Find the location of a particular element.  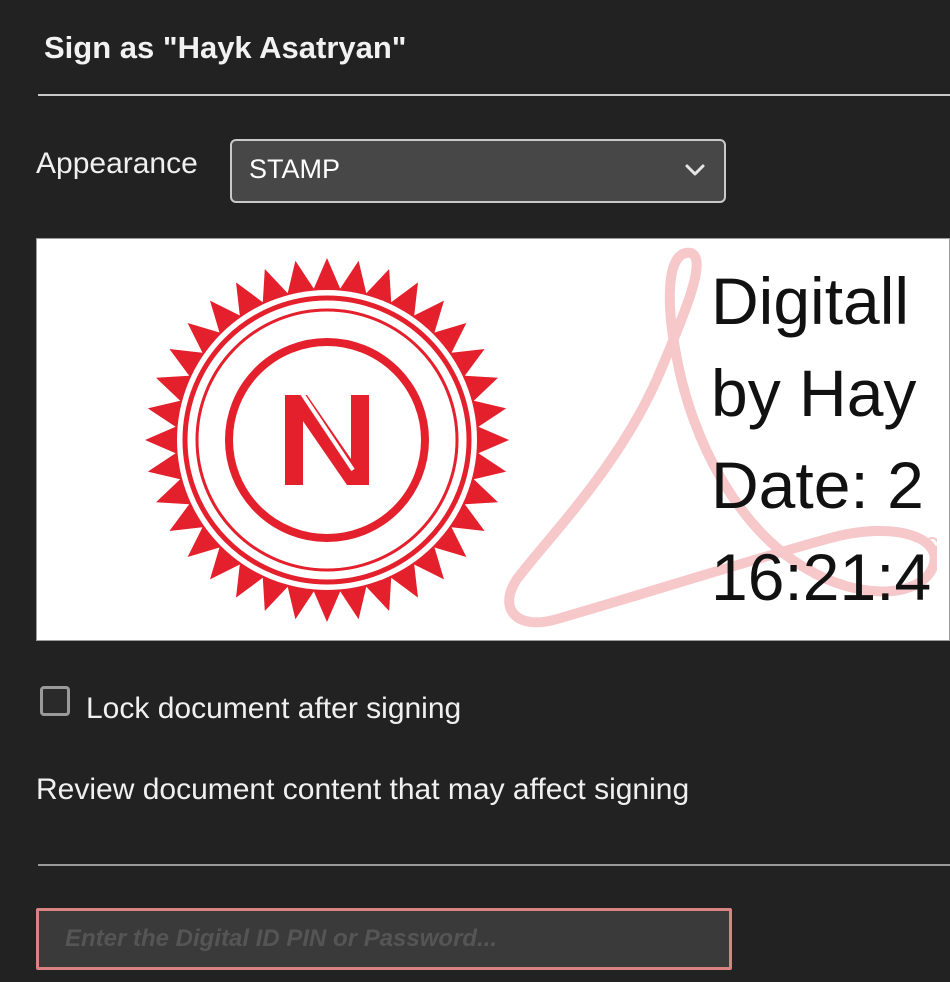

appearance-label: Appearance is located at coordinates (117, 163).